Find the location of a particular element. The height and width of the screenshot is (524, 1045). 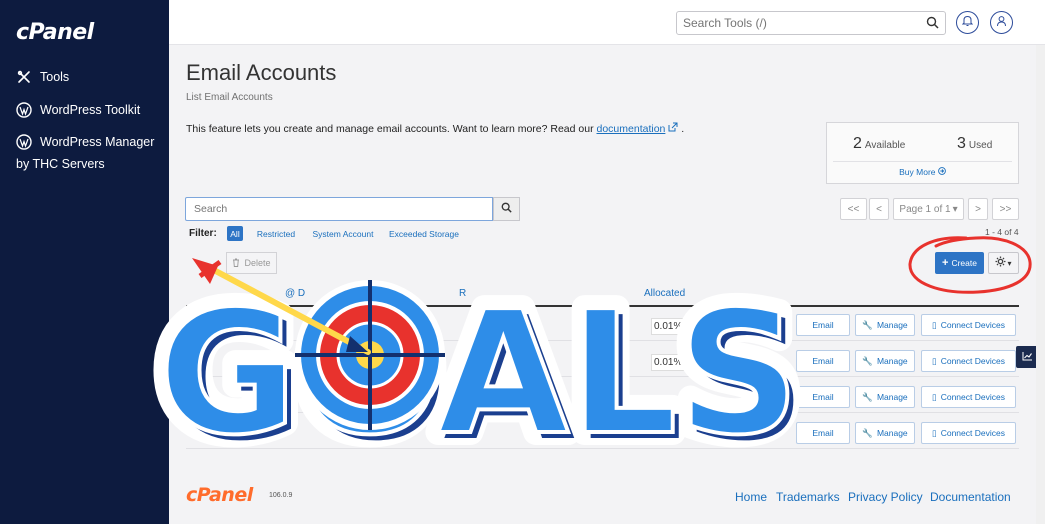

notifications-button is located at coordinates (967, 22).